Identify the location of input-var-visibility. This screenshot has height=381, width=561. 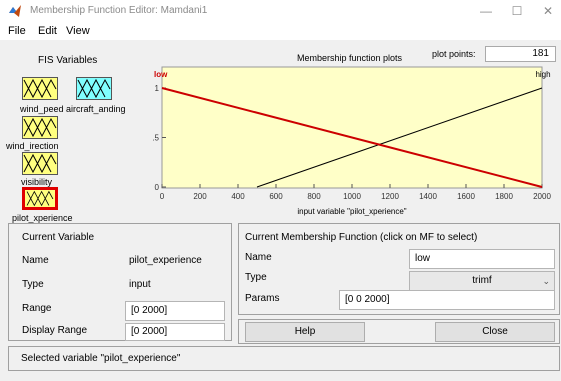
(40, 163).